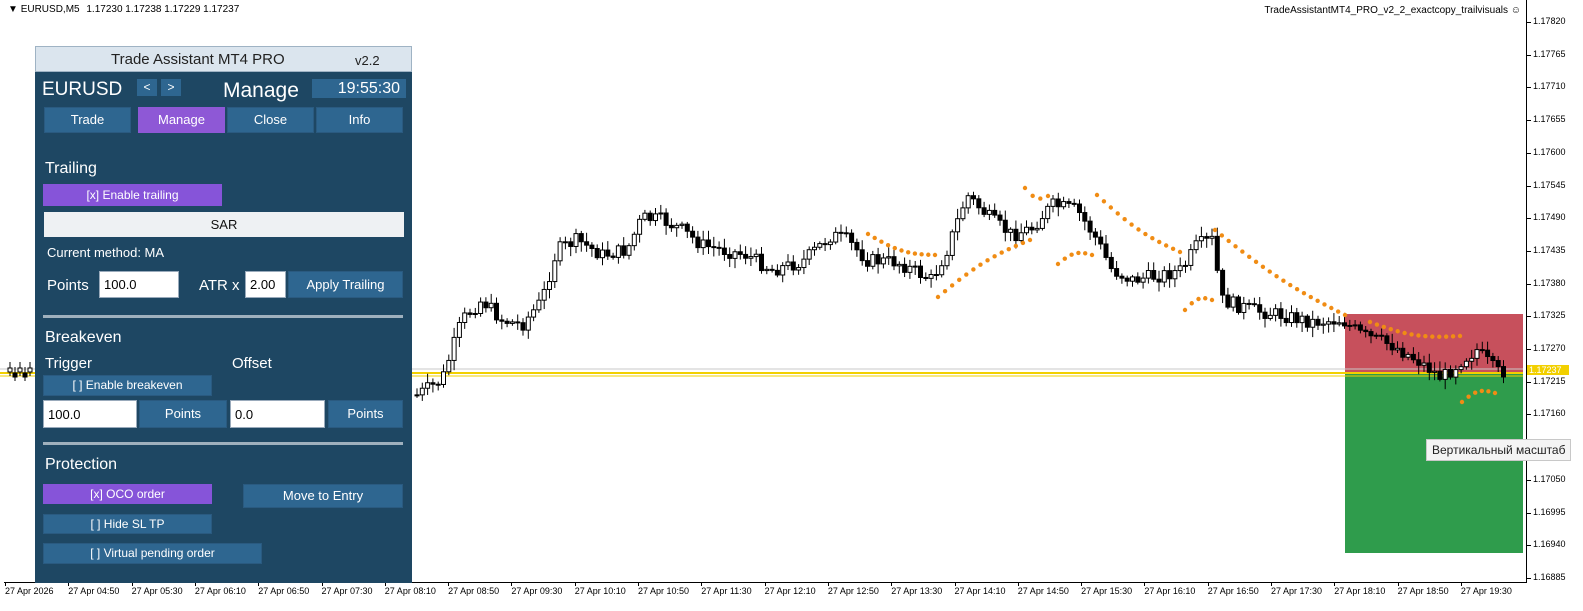 This screenshot has width=1583, height=611. Describe the element at coordinates (132, 195) in the screenshot. I see `enable-trailing-checkbox: [x] Enable trailing` at that location.